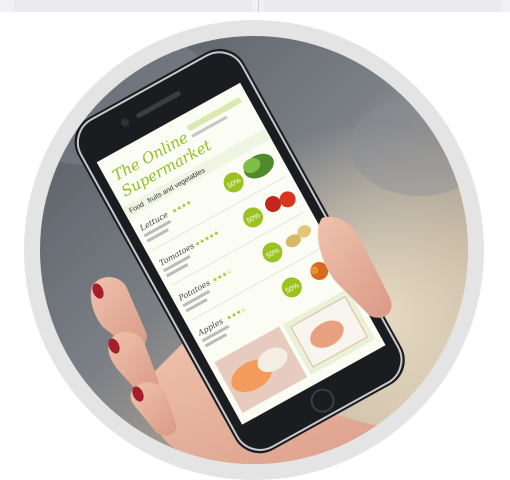 This screenshot has width=510, height=480. I want to click on top-bar-left-panel, so click(133, 6).